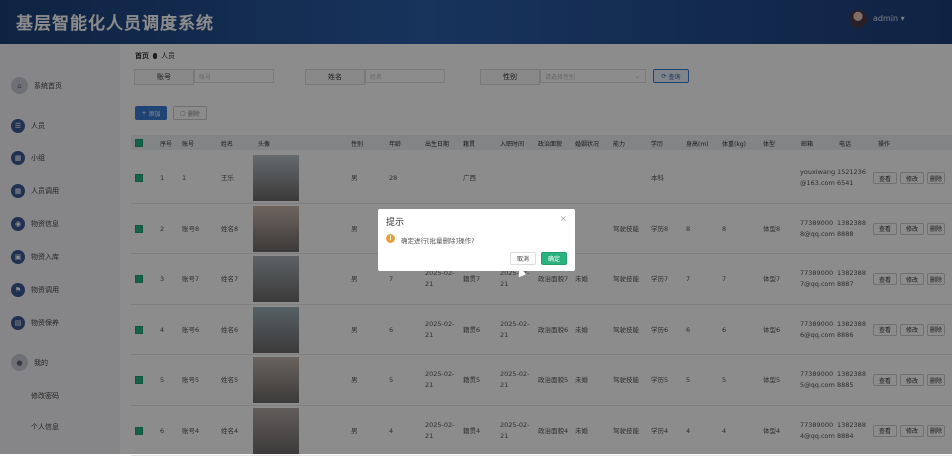 The width and height of the screenshot is (952, 456). I want to click on dialog-message: 确定进行[批量删除]操作?, so click(438, 241).